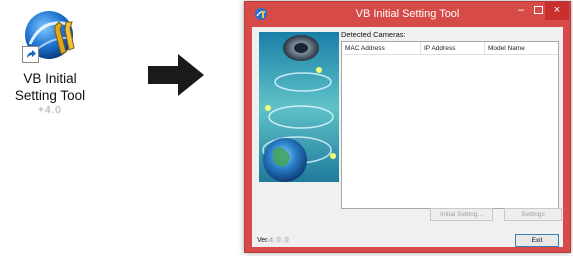  What do you see at coordinates (521, 48) in the screenshot?
I see `column-header-model: Model Name` at bounding box center [521, 48].